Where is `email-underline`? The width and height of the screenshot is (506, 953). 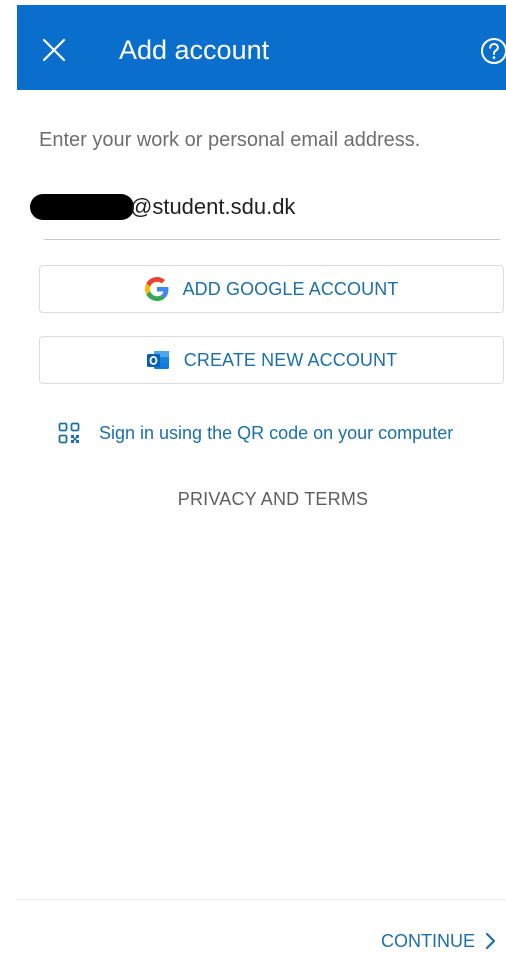 email-underline is located at coordinates (272, 239).